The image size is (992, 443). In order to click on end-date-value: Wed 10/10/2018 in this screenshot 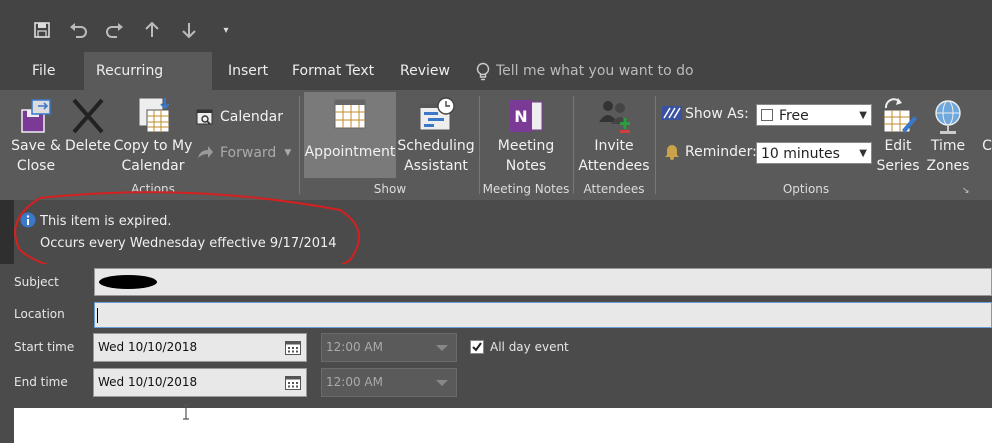, I will do `click(148, 382)`.